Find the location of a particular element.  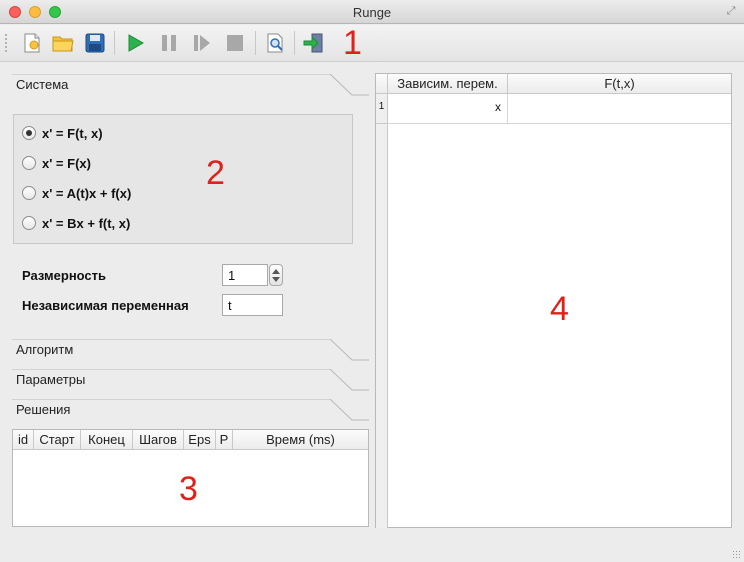

annotation-1: 1 is located at coordinates (352, 43).